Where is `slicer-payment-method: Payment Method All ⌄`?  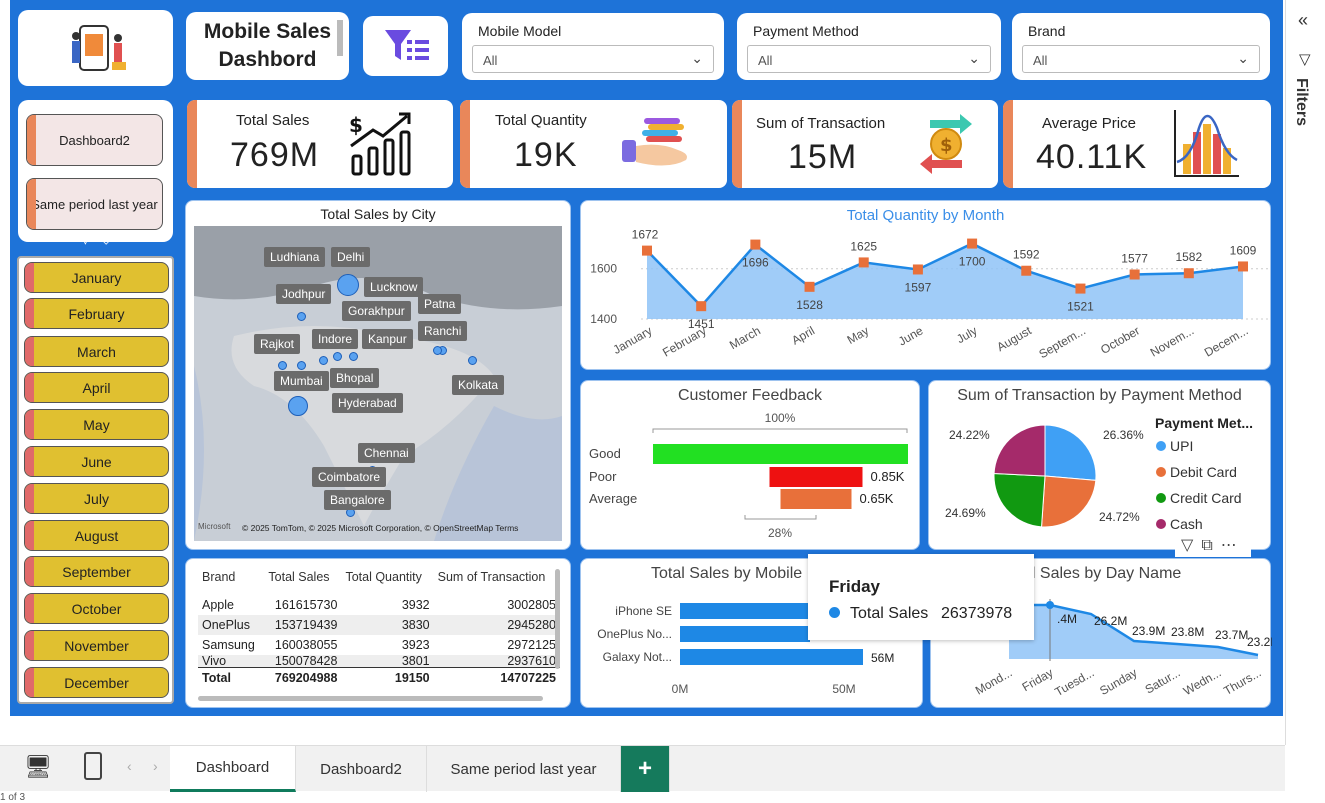
slicer-payment-method: Payment Method All ⌄ is located at coordinates (869, 46).